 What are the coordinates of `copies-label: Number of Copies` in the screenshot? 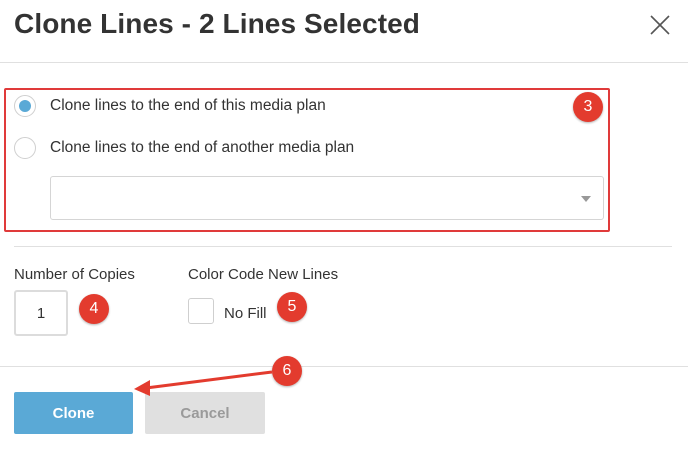 It's located at (74, 274).